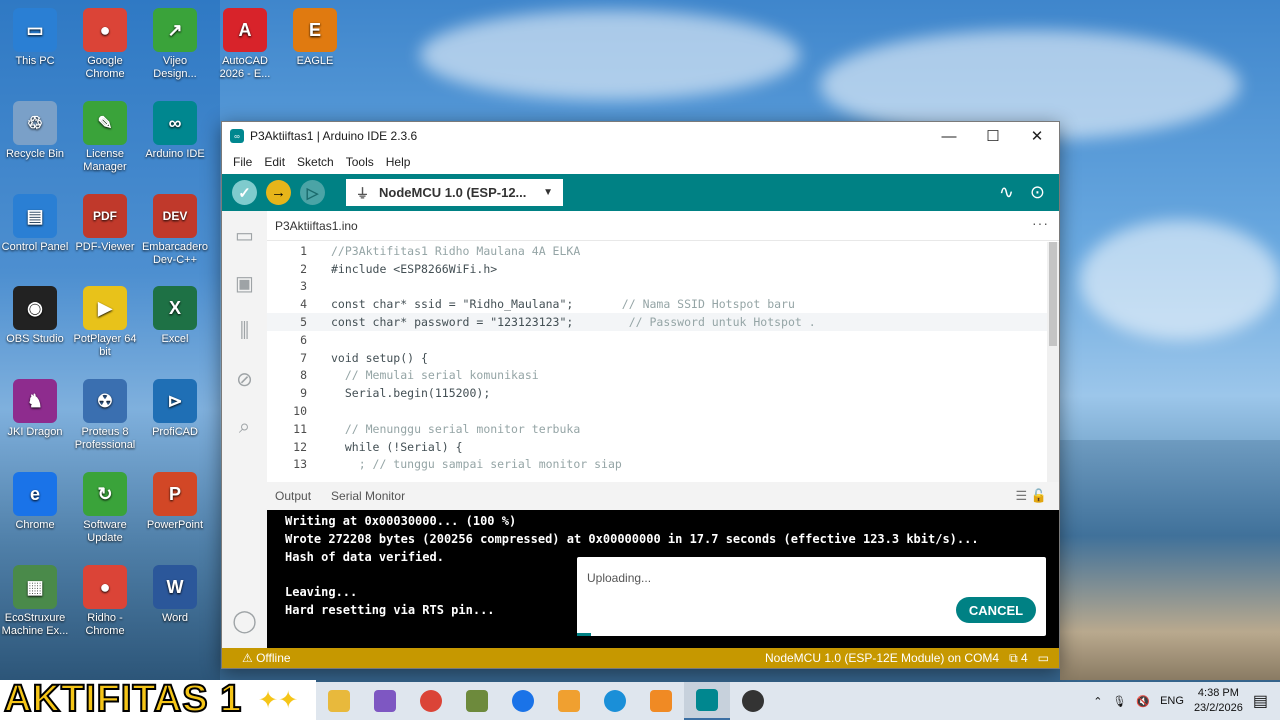 The height and width of the screenshot is (720, 1280). What do you see at coordinates (175, 253) in the screenshot?
I see `desktop-icon-label: Embarcadero Dev-C++` at bounding box center [175, 253].